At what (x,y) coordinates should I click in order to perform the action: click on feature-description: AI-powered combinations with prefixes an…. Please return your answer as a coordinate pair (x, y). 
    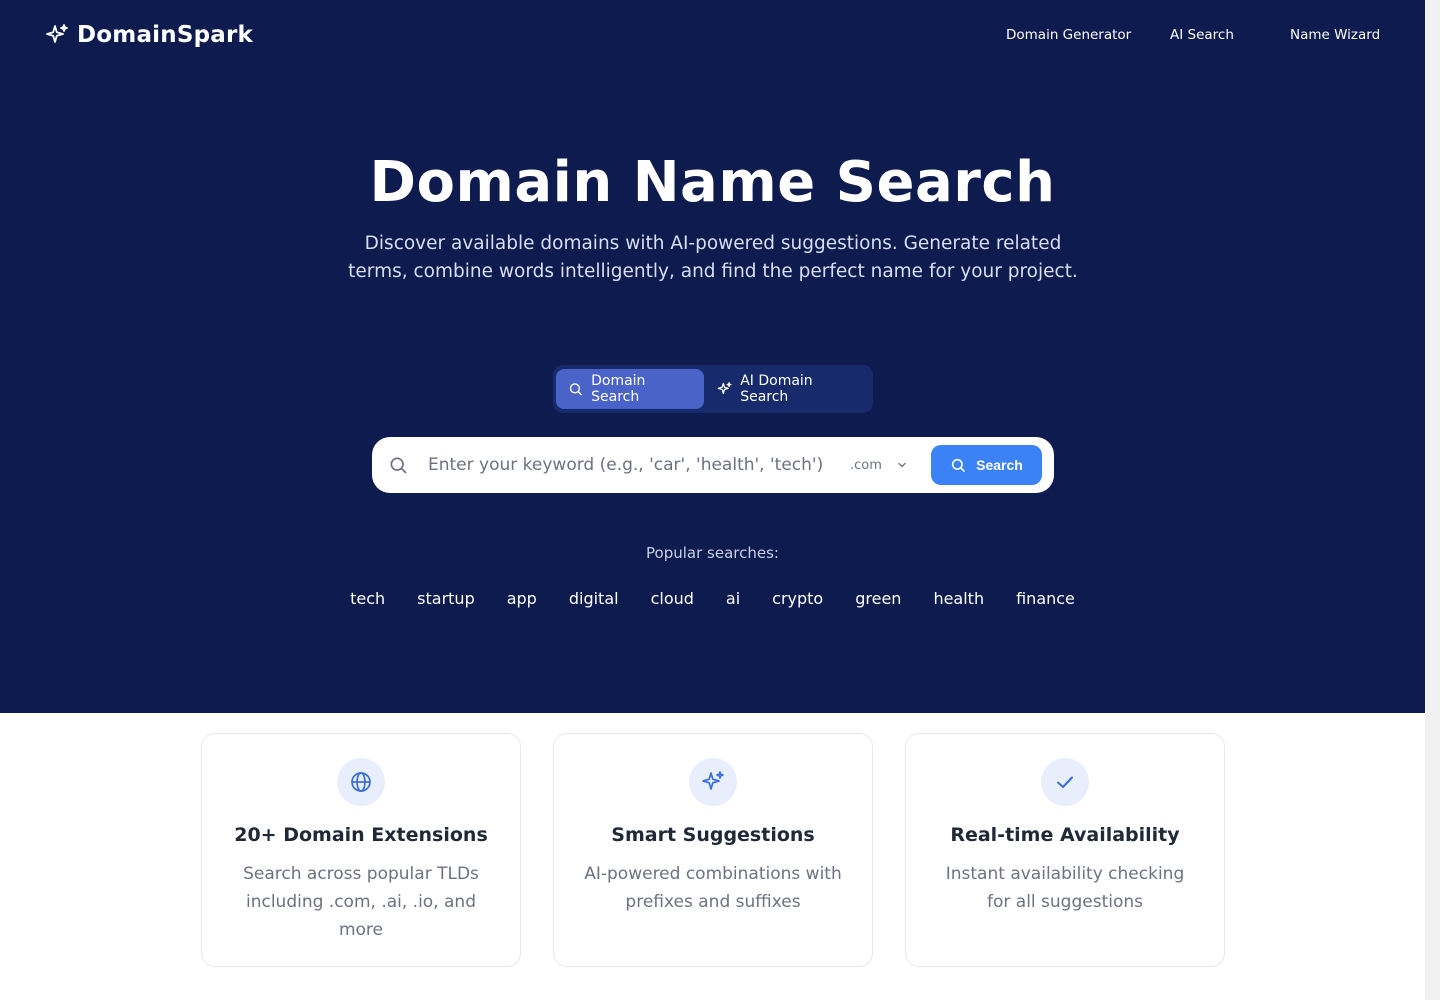
    Looking at the image, I should click on (713, 888).